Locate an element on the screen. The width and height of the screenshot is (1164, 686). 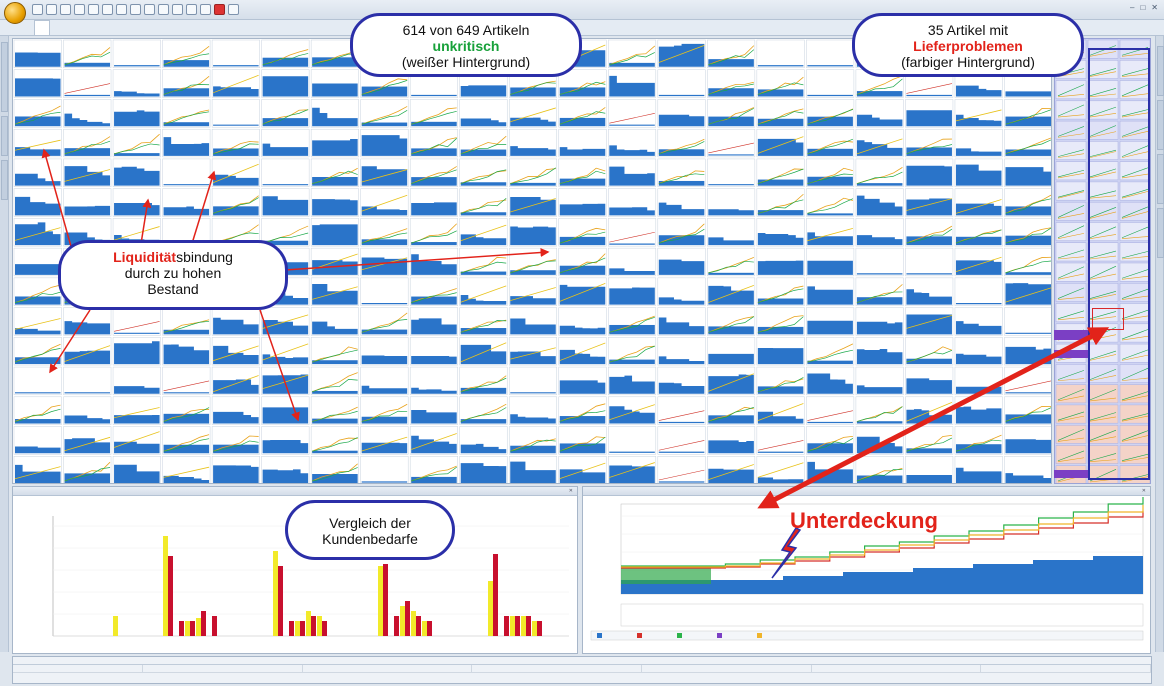
sub-plot-area is located at coordinates (882, 615).